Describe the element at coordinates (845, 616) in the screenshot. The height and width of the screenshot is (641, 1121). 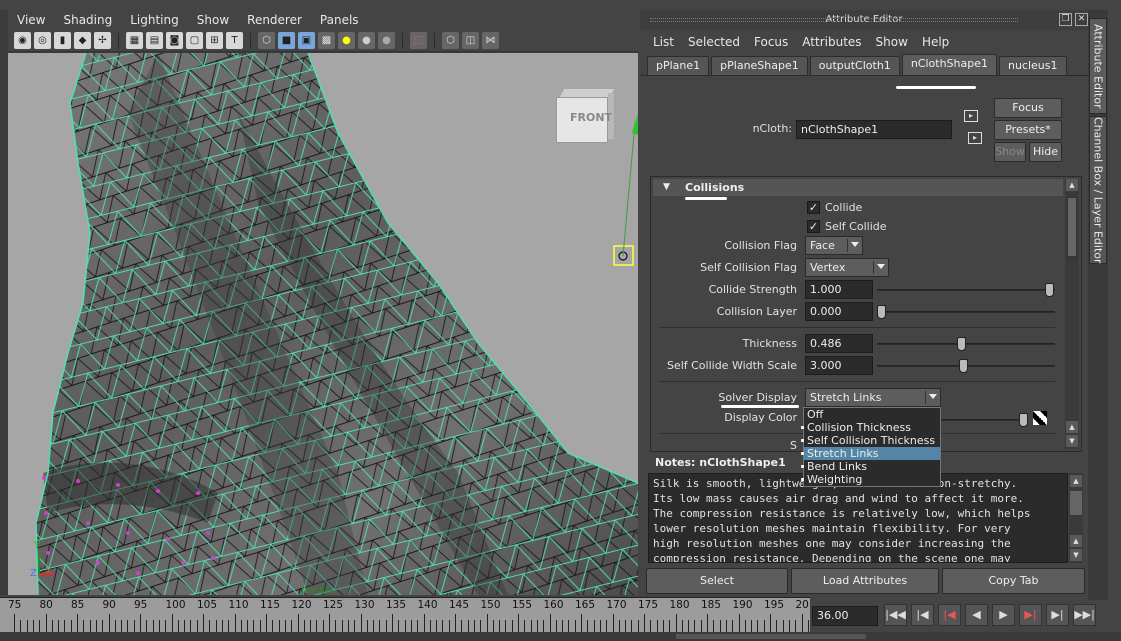
I see `current-time-field: 36.00` at that location.